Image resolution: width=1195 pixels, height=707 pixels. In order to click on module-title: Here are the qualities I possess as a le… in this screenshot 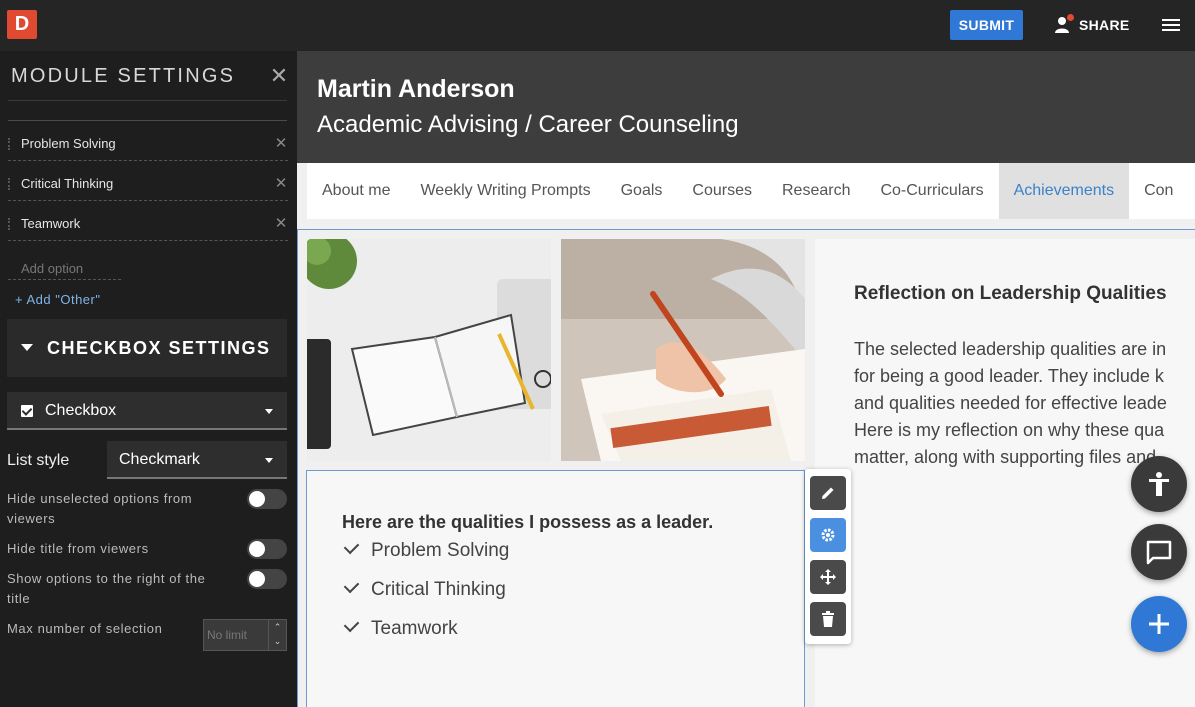, I will do `click(528, 522)`.